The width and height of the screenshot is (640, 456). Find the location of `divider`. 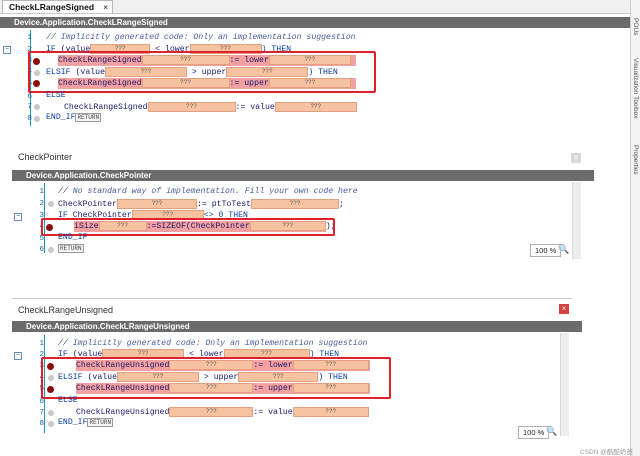

divider is located at coordinates (292, 298).